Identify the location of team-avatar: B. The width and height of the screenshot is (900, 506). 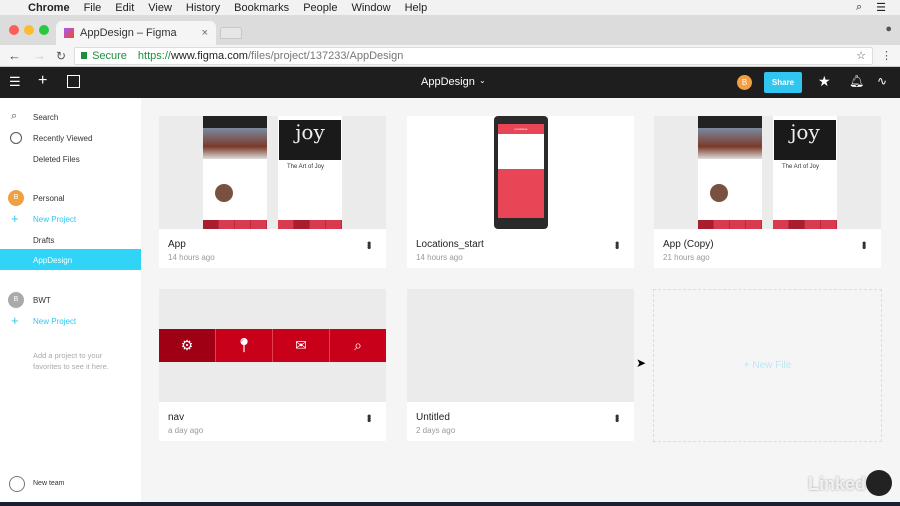
(16, 300).